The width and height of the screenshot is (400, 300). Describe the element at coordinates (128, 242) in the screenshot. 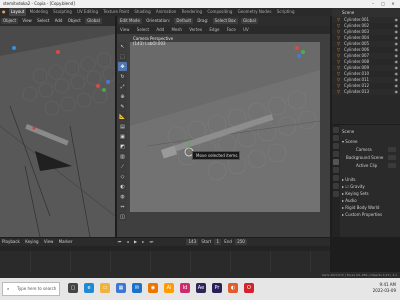

I see `prev-key-icon: ◂` at that location.